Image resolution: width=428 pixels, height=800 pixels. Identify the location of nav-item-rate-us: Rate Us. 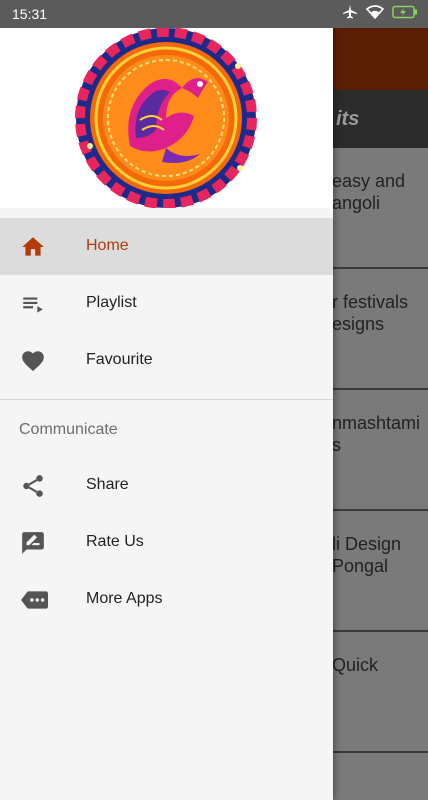
(166, 542).